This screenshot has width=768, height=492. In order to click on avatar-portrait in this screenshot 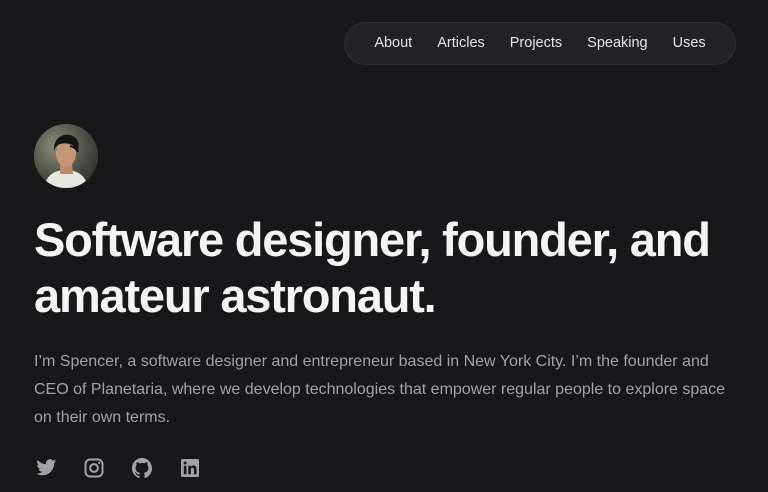, I will do `click(66, 156)`.